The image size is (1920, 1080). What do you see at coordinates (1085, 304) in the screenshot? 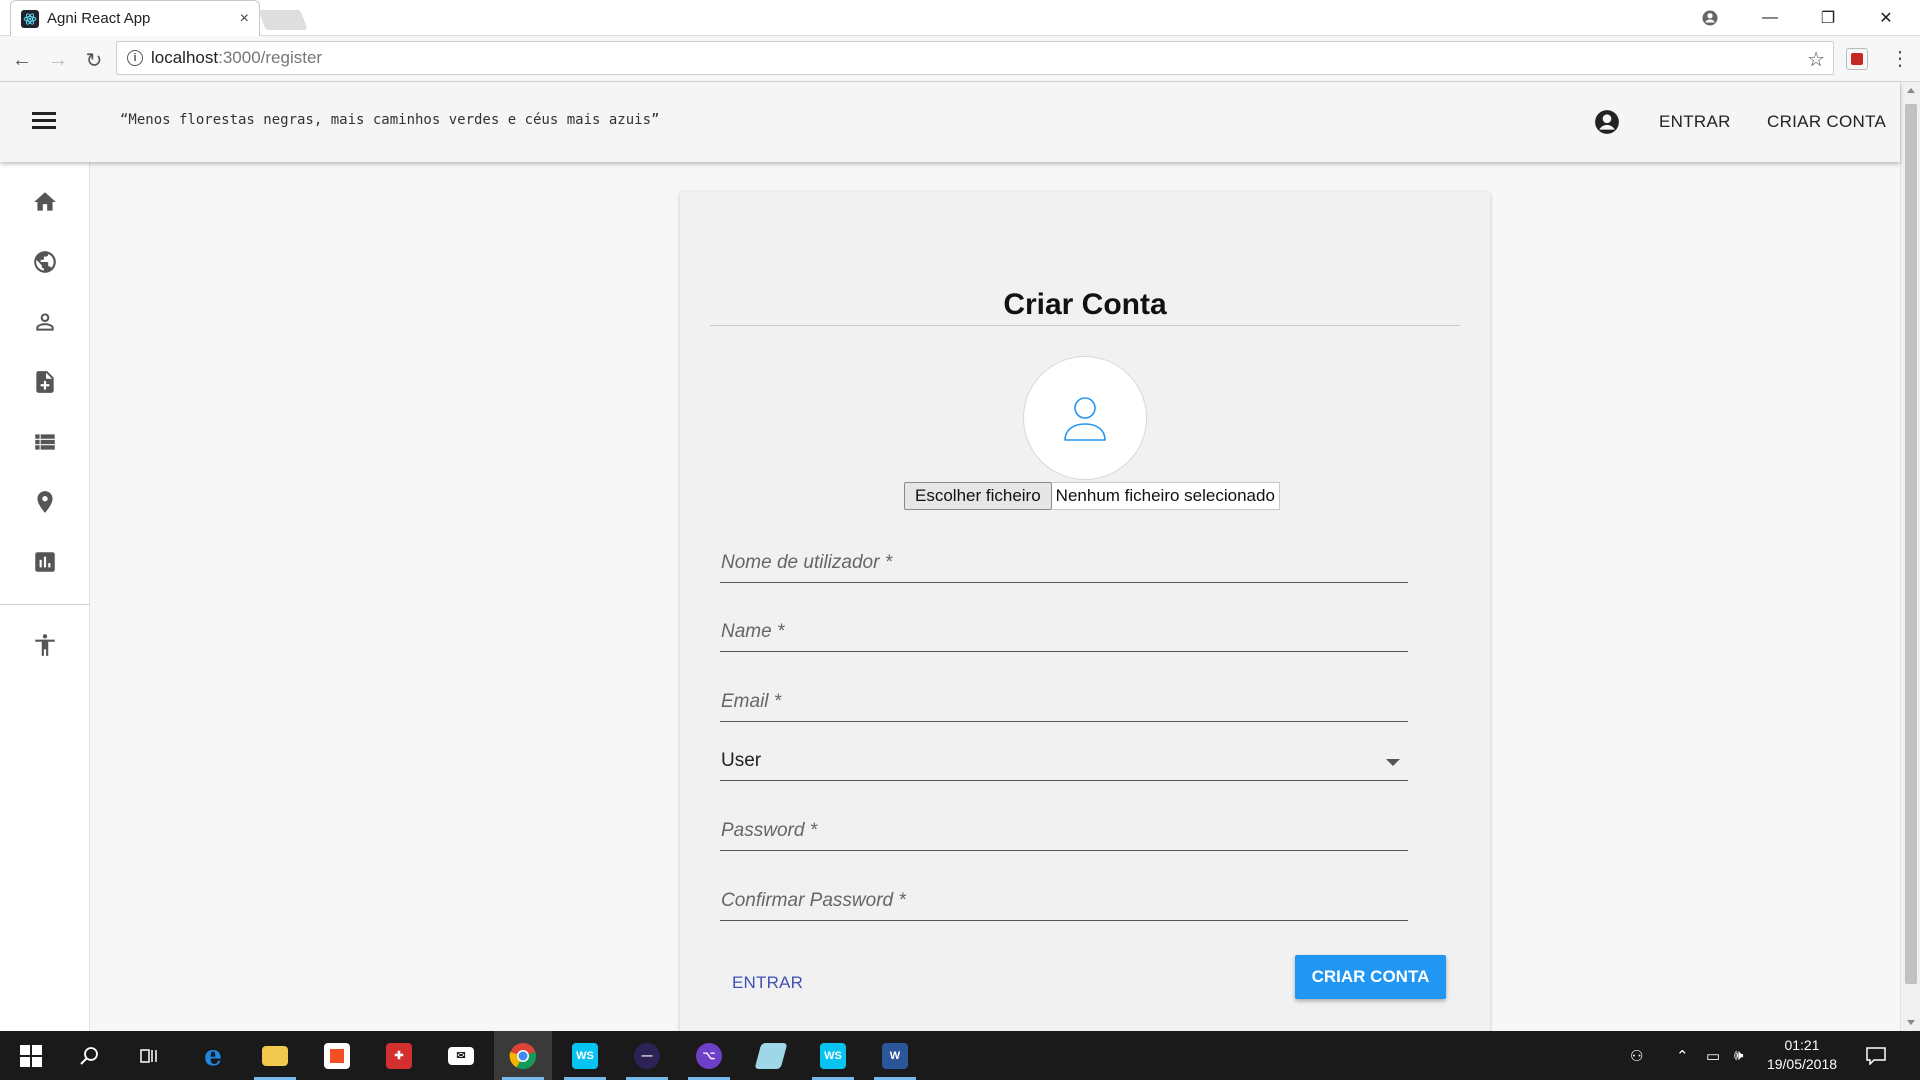
I see `page-title: Criar Conta` at bounding box center [1085, 304].